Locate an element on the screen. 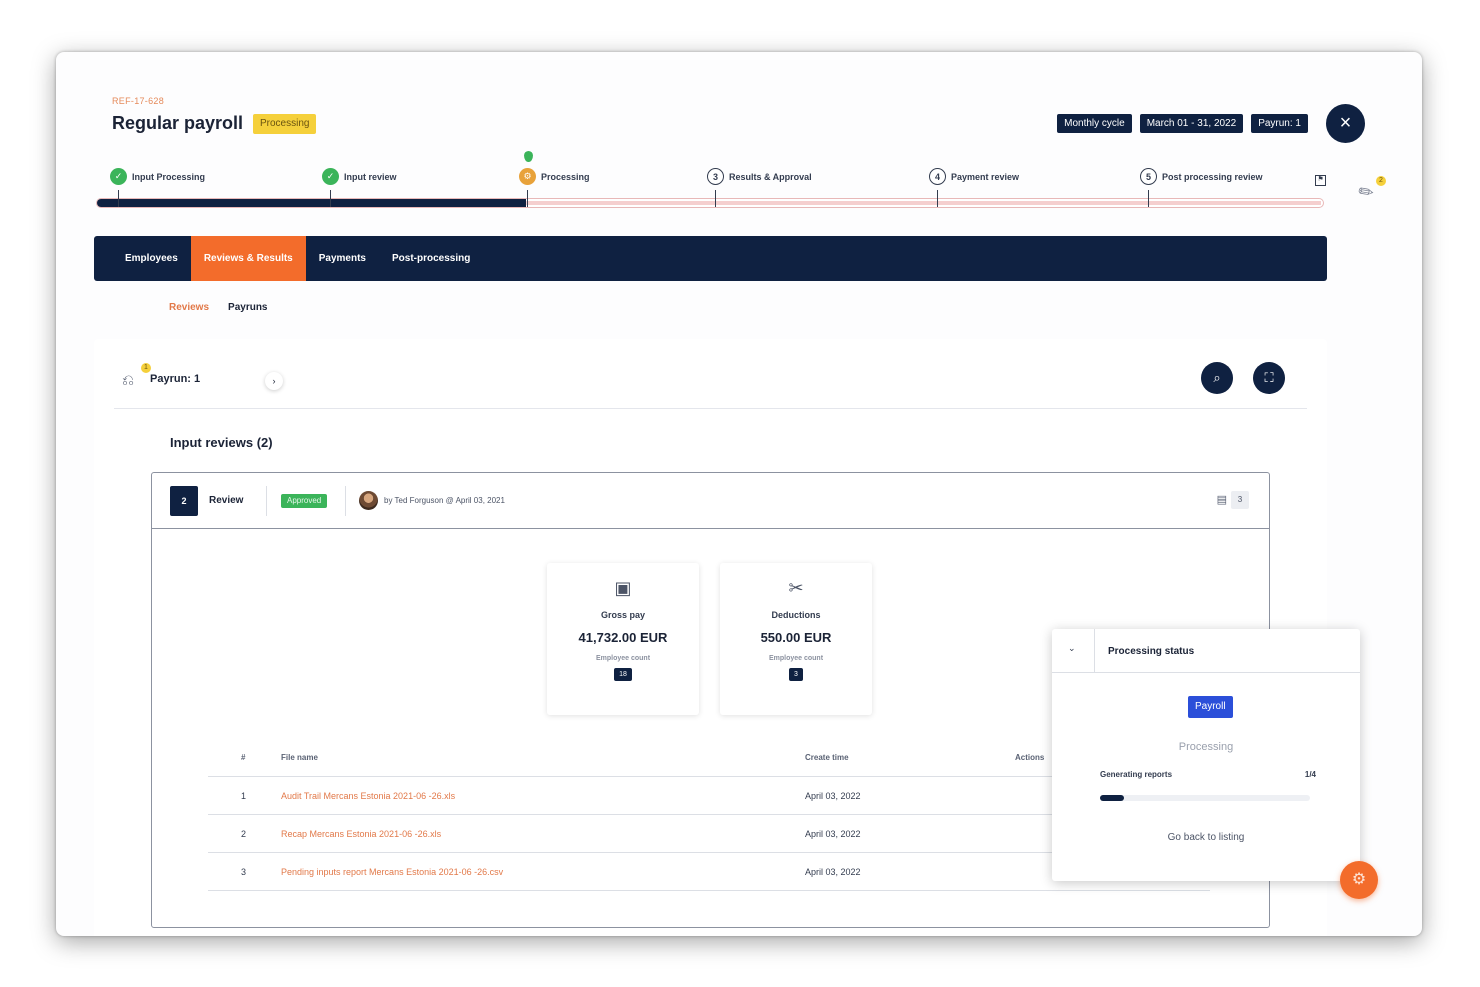  sub-tabs: Reviews Payruns is located at coordinates (218, 307).